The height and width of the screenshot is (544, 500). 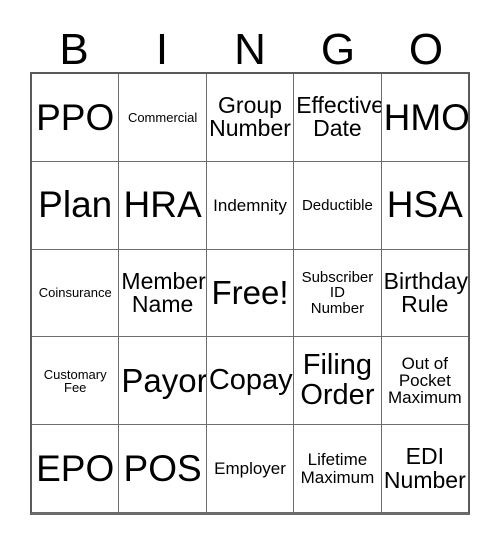 I want to click on bingo-cell: Birthday Rule, so click(x=425, y=293).